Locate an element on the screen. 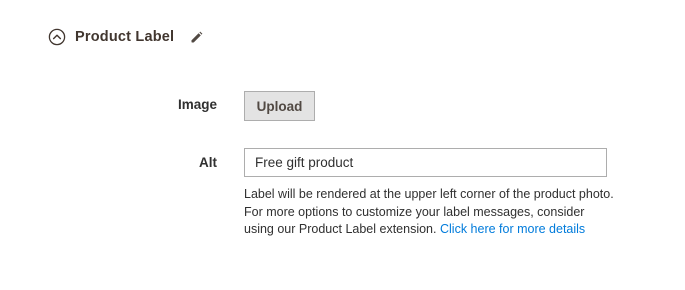  image-field-label: Image is located at coordinates (197, 104).